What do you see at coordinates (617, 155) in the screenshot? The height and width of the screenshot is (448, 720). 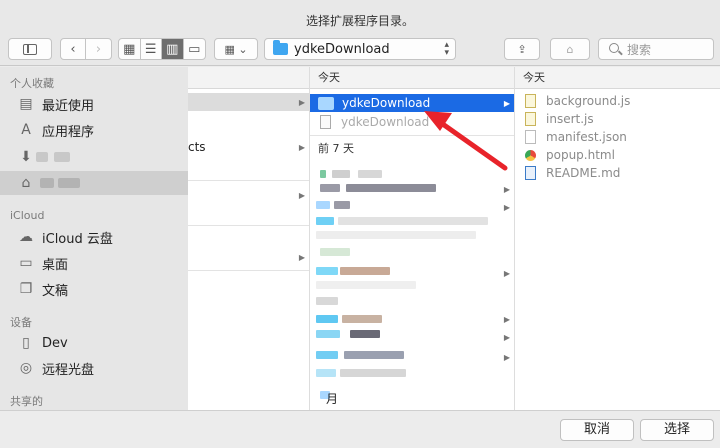 I see `file-row: popup.html` at bounding box center [617, 155].